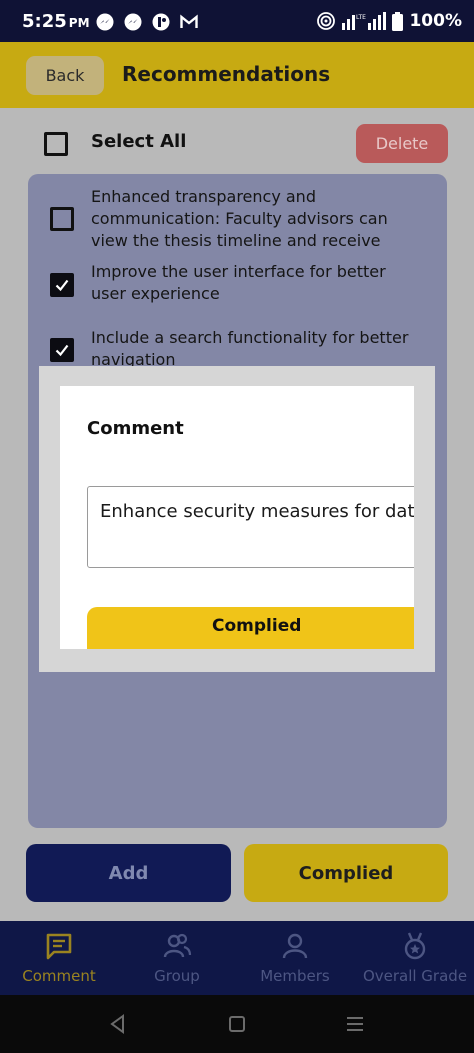 The height and width of the screenshot is (1053, 474). I want to click on comment-input: Enhance security measures for data, so click(250, 527).